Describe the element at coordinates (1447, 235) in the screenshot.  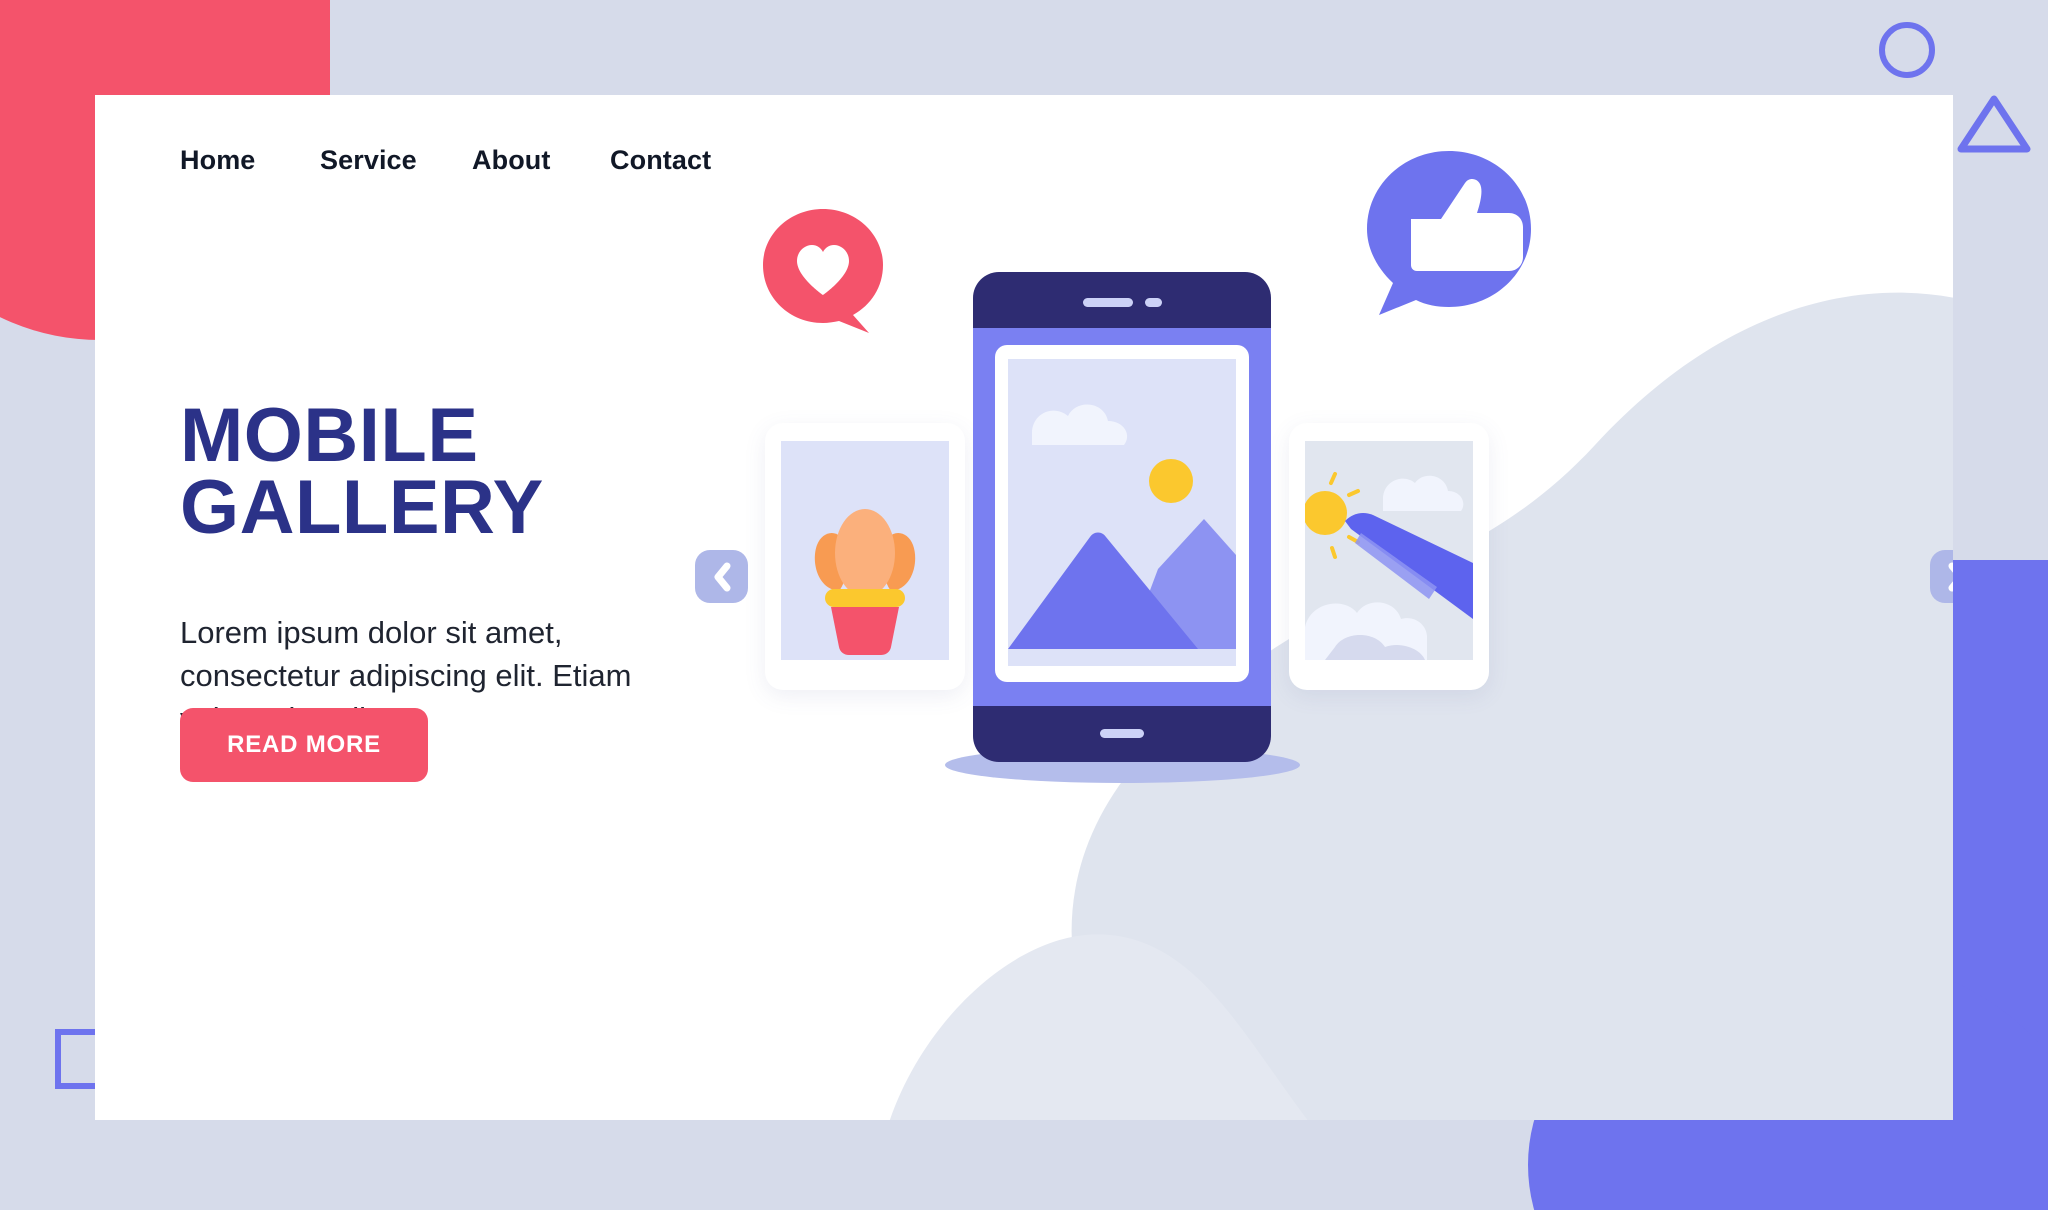
I see `thumbs-up-reaction-bubble` at that location.